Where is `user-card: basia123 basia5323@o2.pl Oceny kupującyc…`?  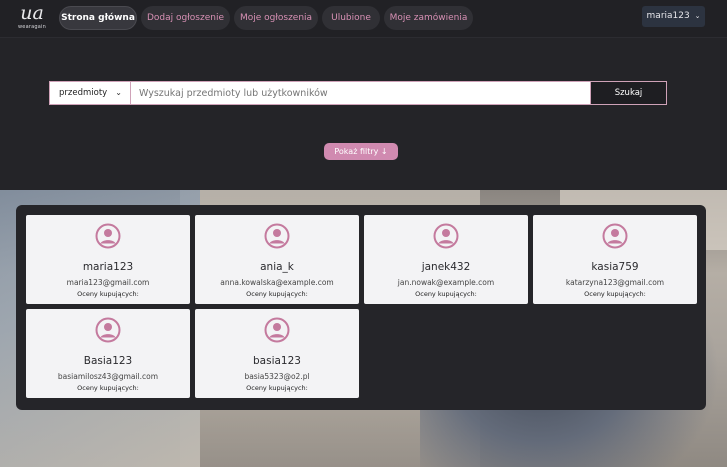
user-card: basia123 basia5323@o2.pl Oceny kupującyc… is located at coordinates (277, 353).